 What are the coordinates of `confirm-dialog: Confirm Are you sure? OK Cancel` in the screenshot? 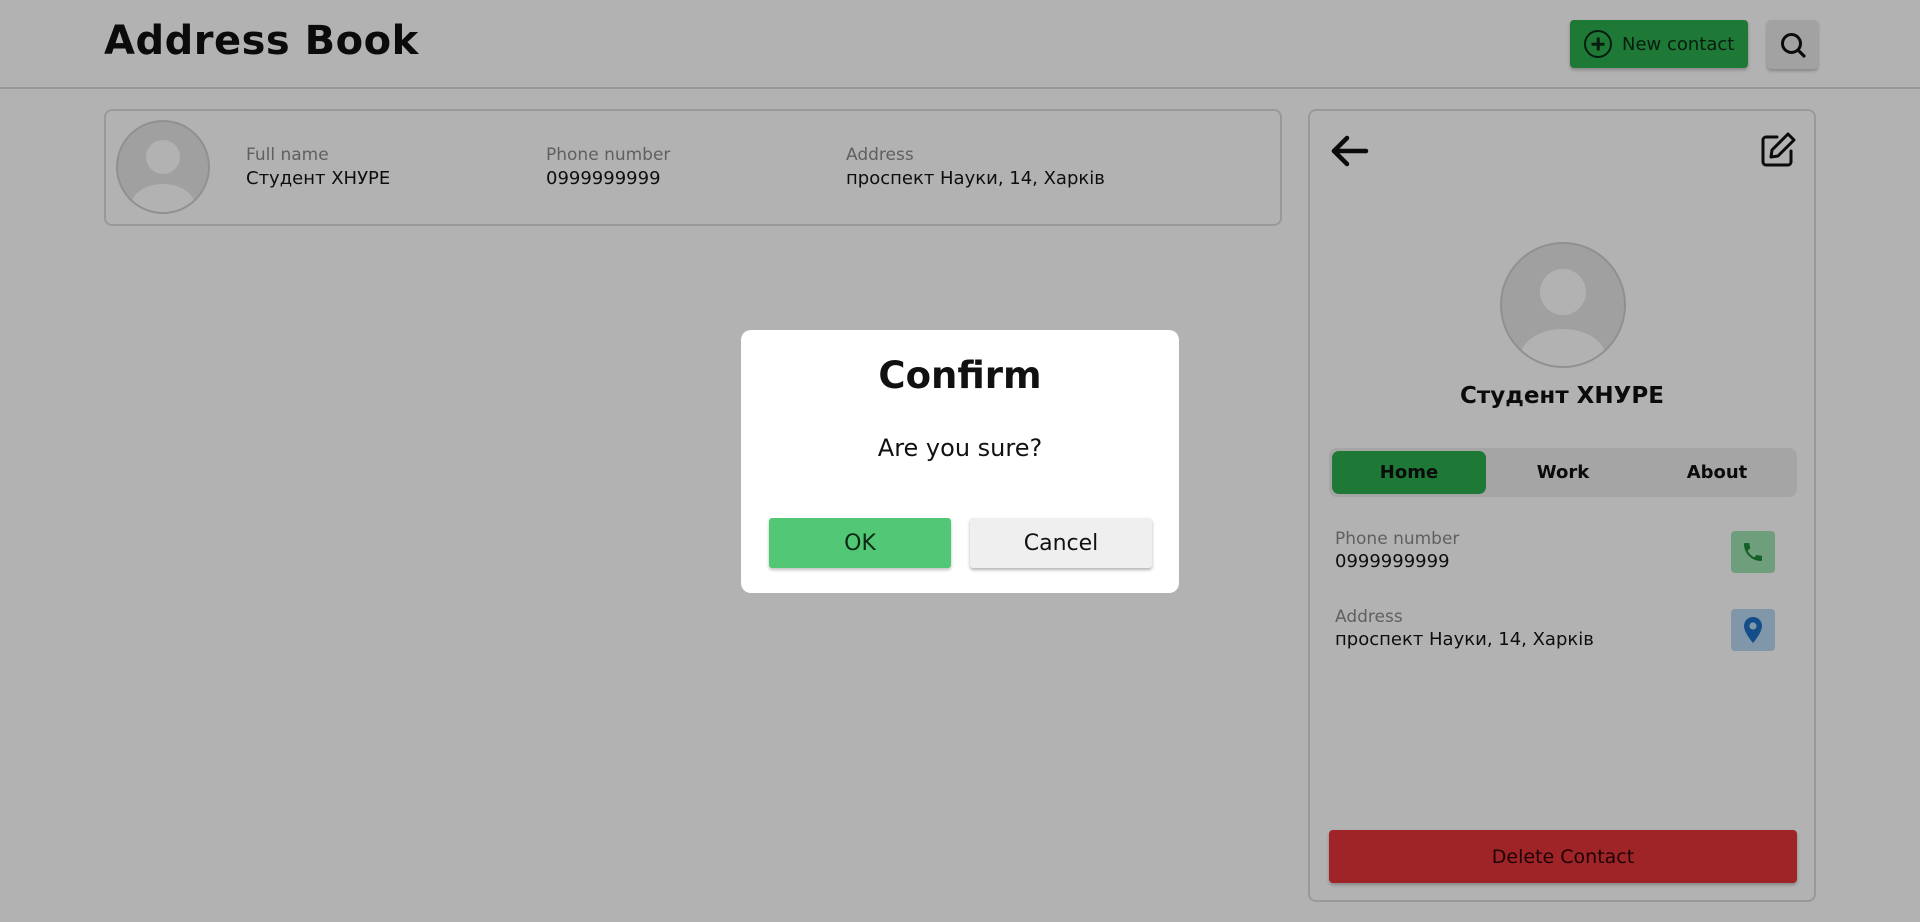 It's located at (960, 461).